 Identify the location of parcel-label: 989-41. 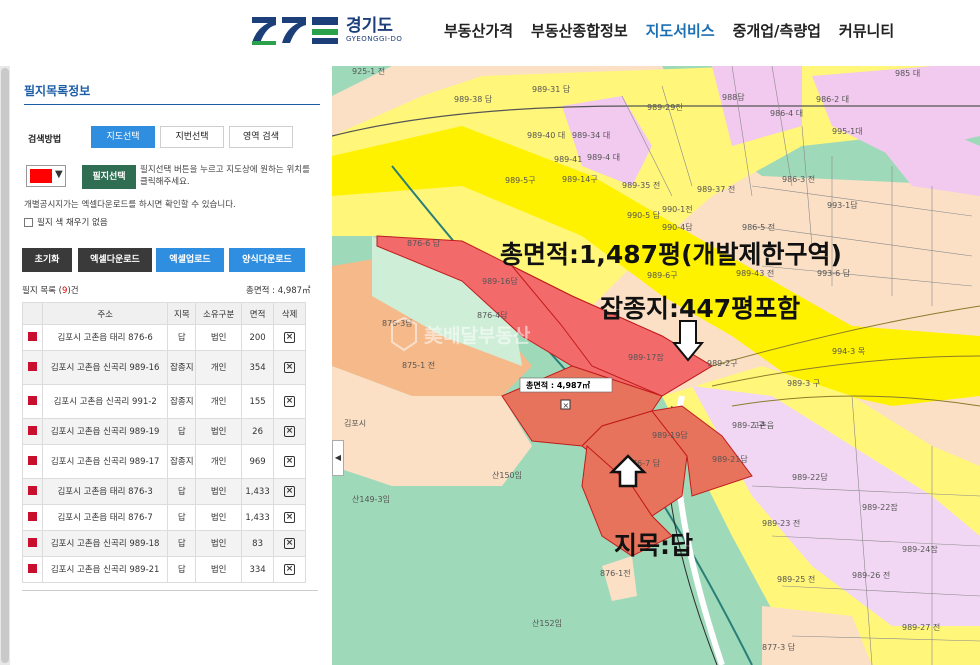
(568, 159).